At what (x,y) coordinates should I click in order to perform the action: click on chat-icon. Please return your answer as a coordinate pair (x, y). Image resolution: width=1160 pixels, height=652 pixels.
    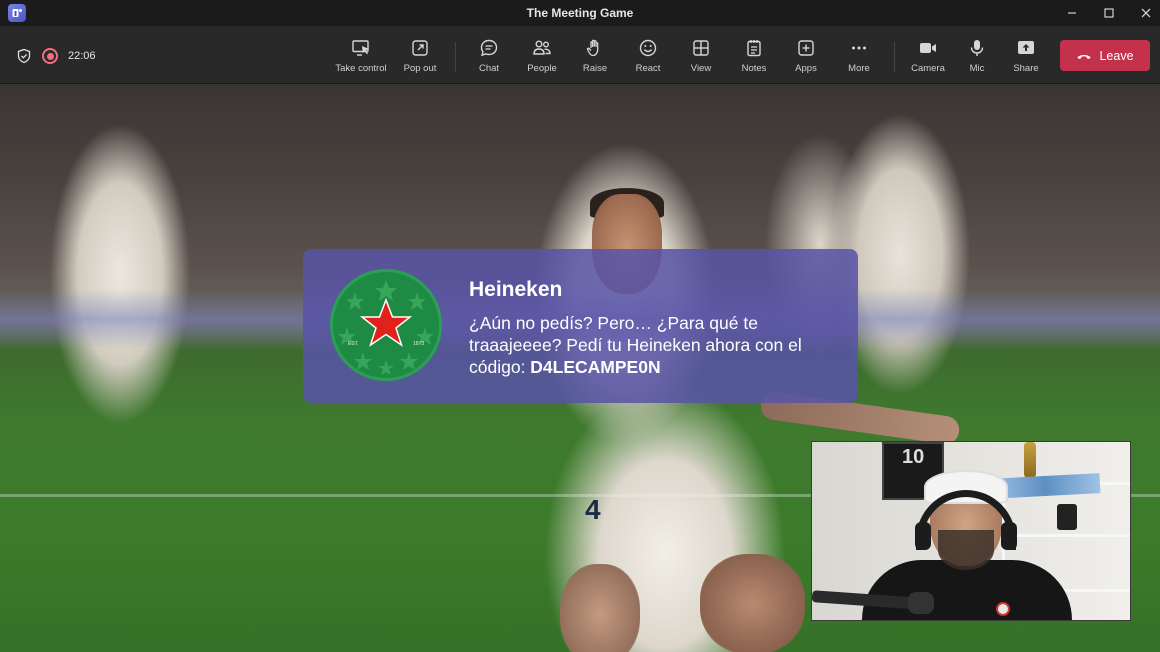
    Looking at the image, I should click on (489, 48).